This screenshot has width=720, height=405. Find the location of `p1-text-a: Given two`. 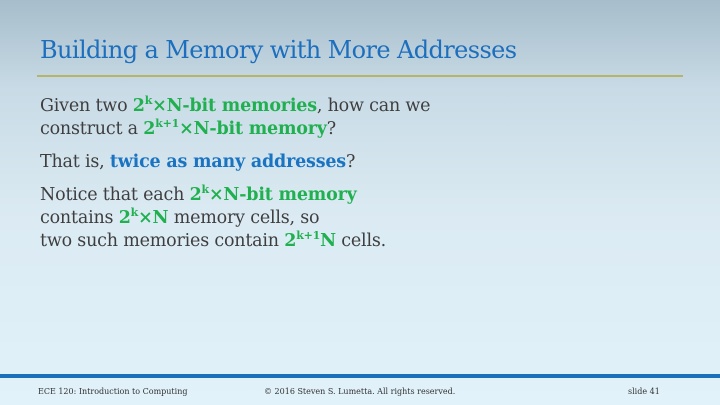

p1-text-a: Given two is located at coordinates (86, 106).